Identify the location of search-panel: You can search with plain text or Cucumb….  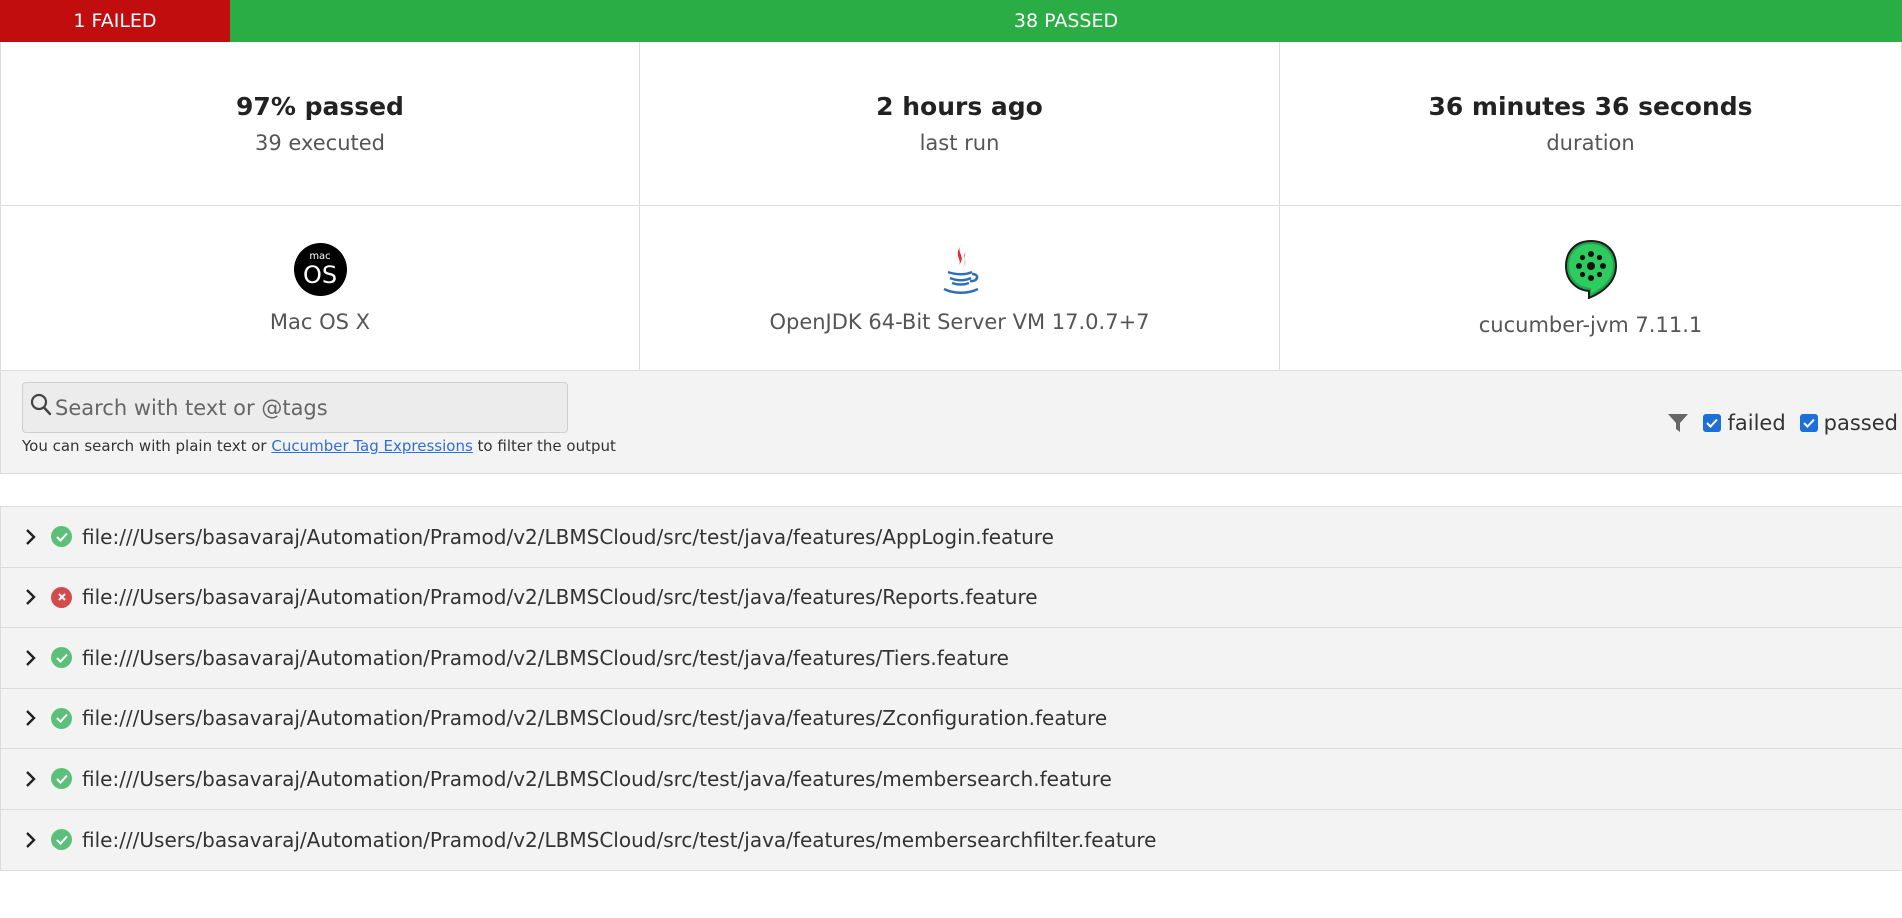
(951, 422).